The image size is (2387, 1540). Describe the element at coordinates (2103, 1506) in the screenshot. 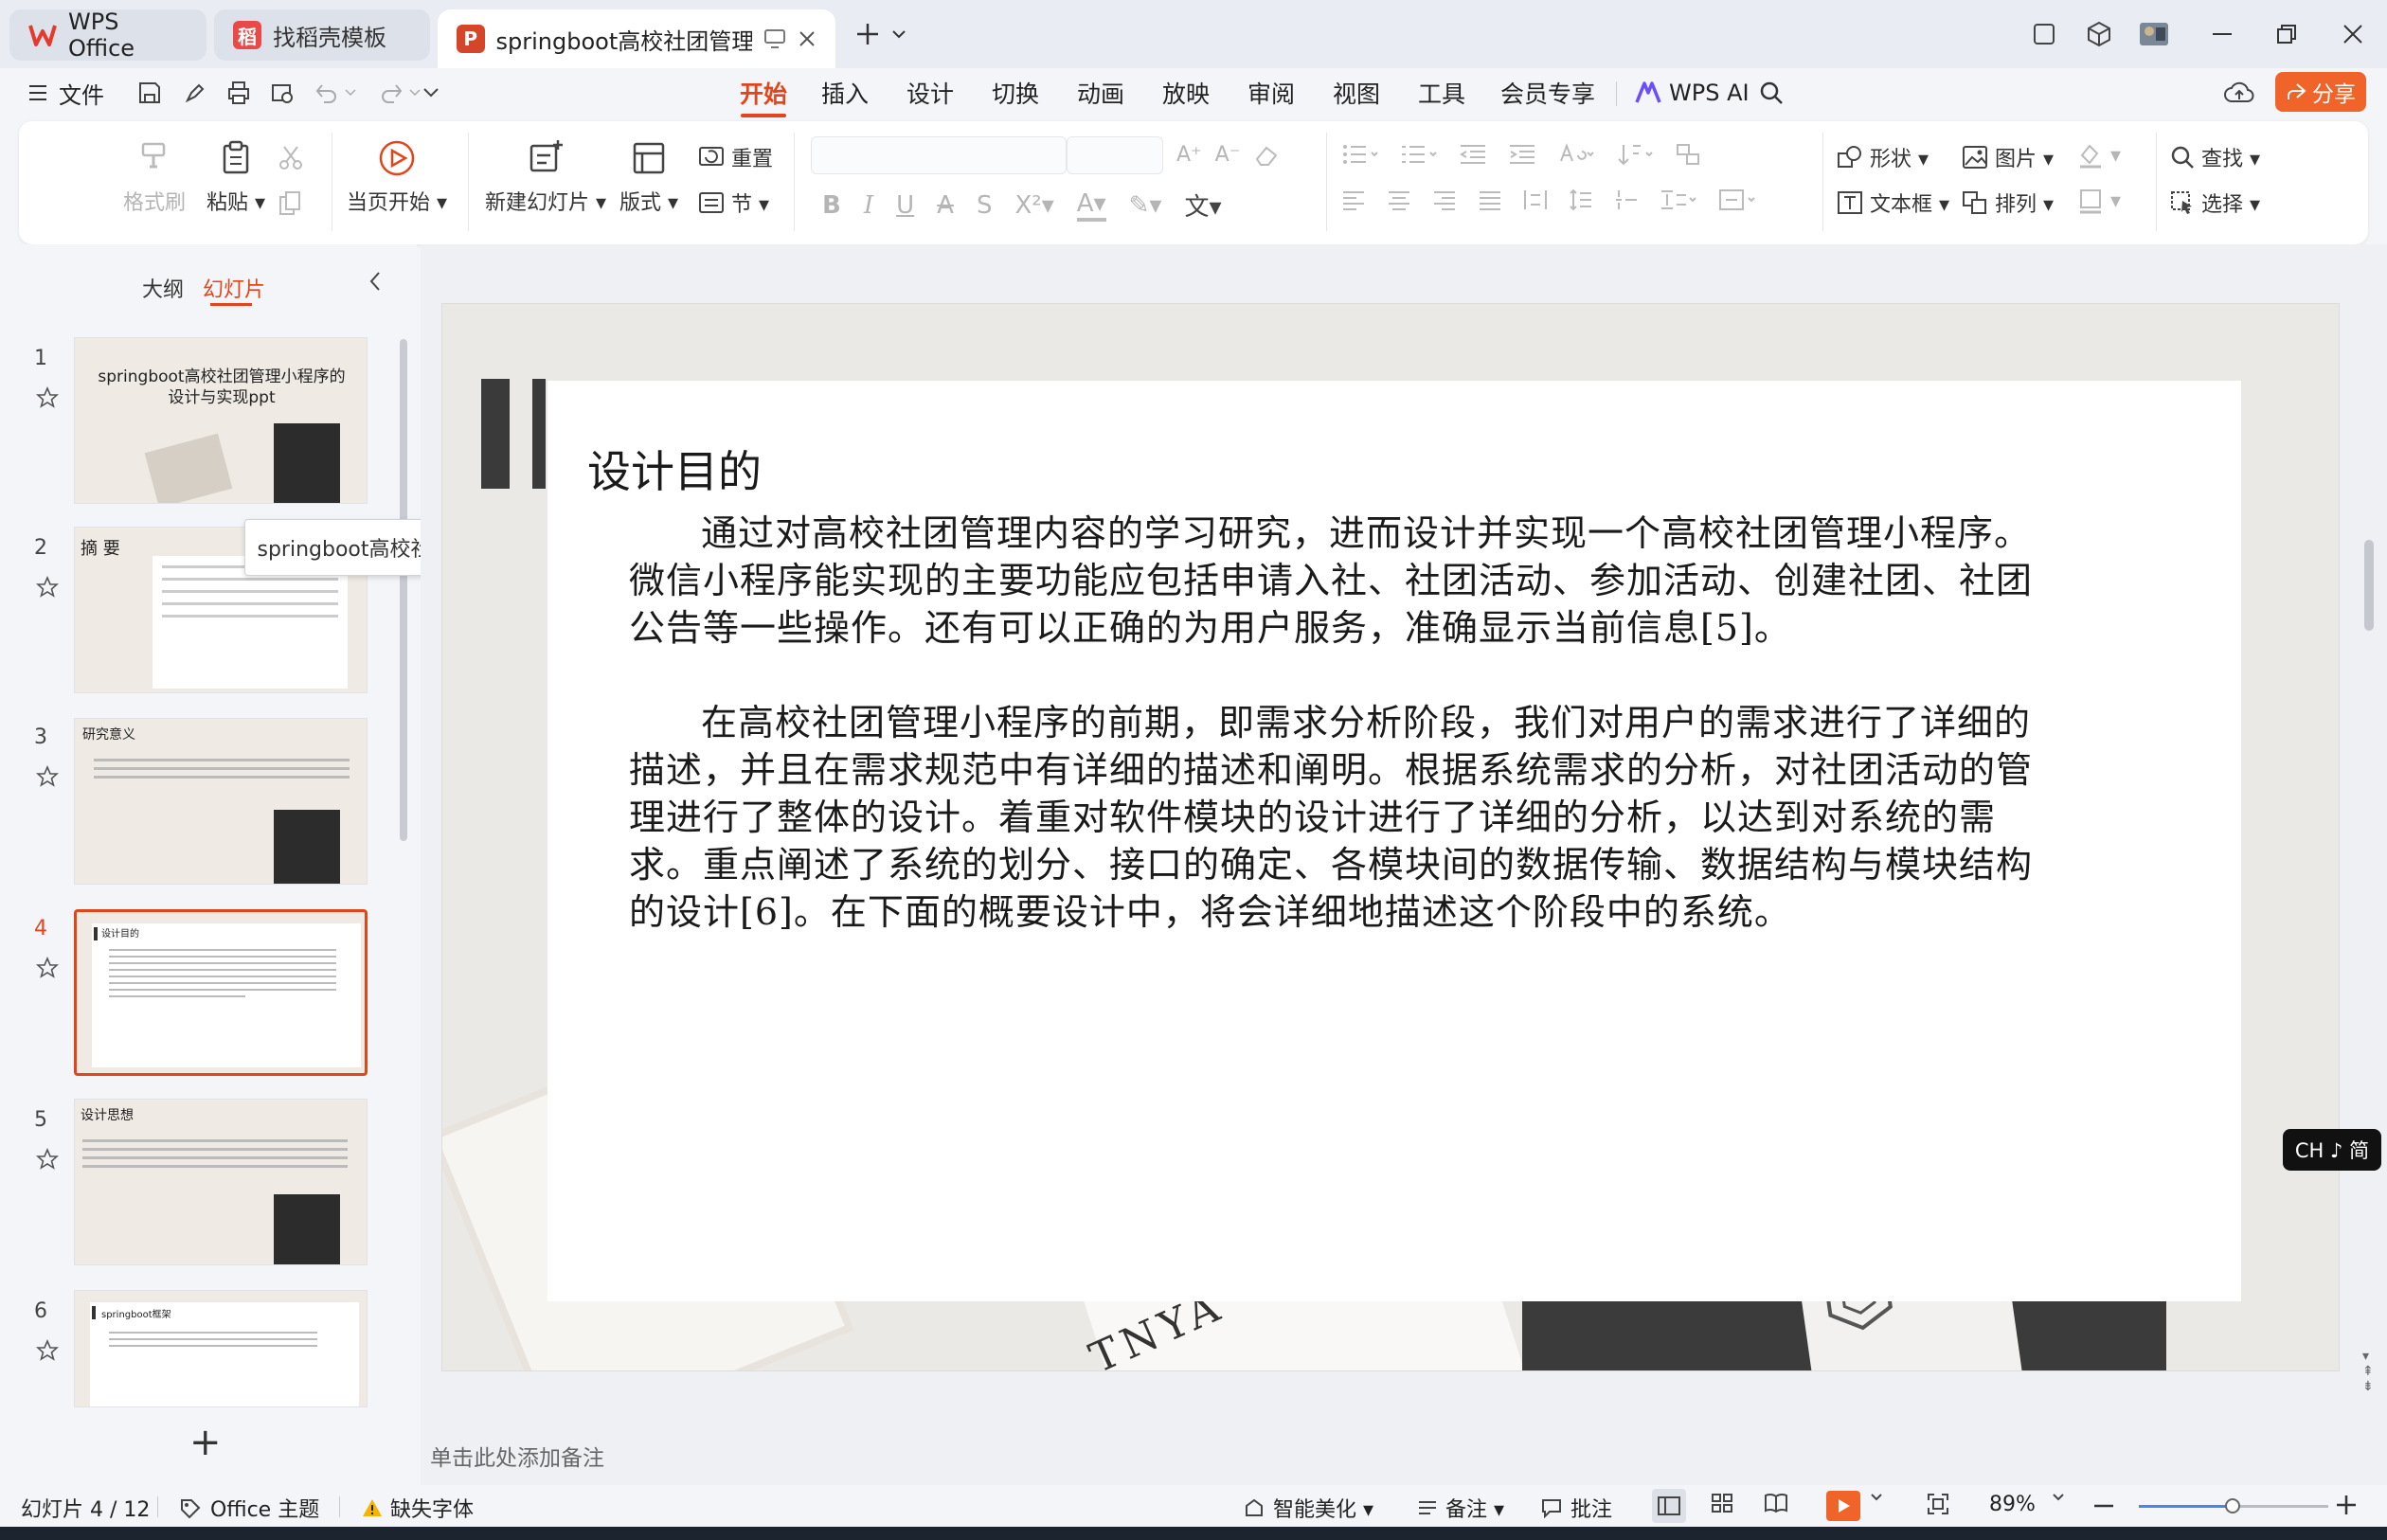

I see `zoom-out-button` at that location.